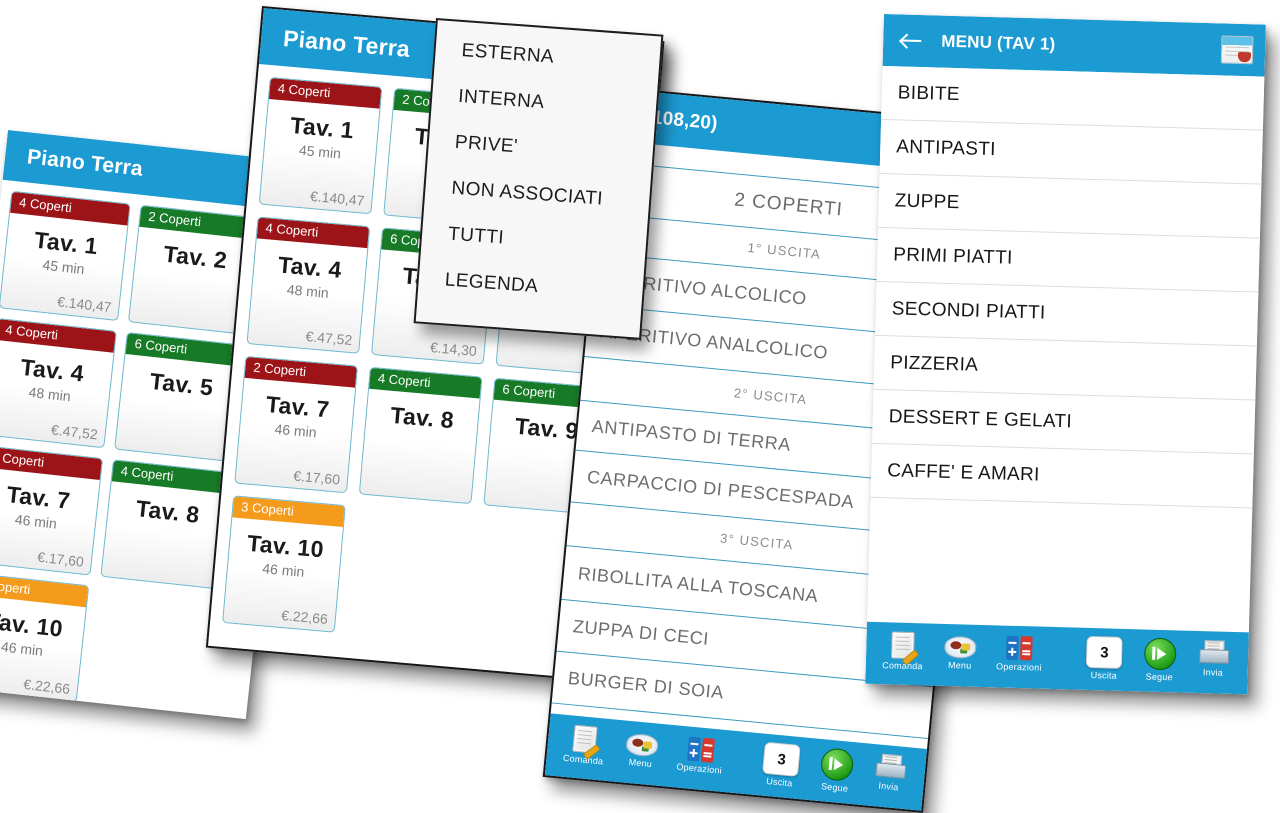 This screenshot has height=813, width=1280. Describe the element at coordinates (646, 685) in the screenshot. I see `order-row-text: BURGER DI SOIA` at that location.